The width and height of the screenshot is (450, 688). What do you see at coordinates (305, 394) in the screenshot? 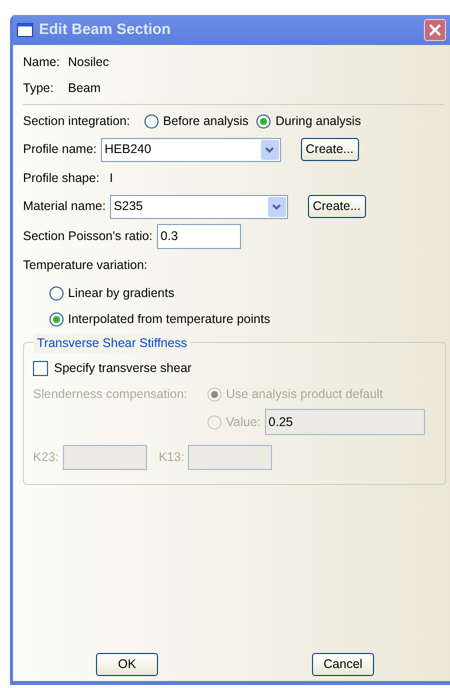
I see `radio-label: Use analysis product default` at bounding box center [305, 394].